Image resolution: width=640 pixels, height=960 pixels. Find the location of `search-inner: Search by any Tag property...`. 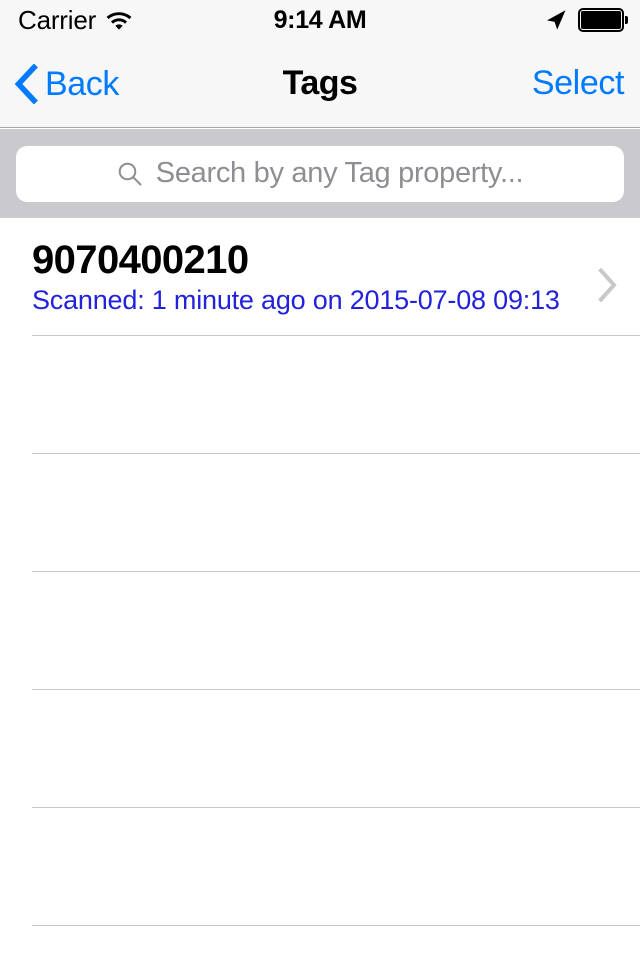

search-inner: Search by any Tag property... is located at coordinates (320, 173).